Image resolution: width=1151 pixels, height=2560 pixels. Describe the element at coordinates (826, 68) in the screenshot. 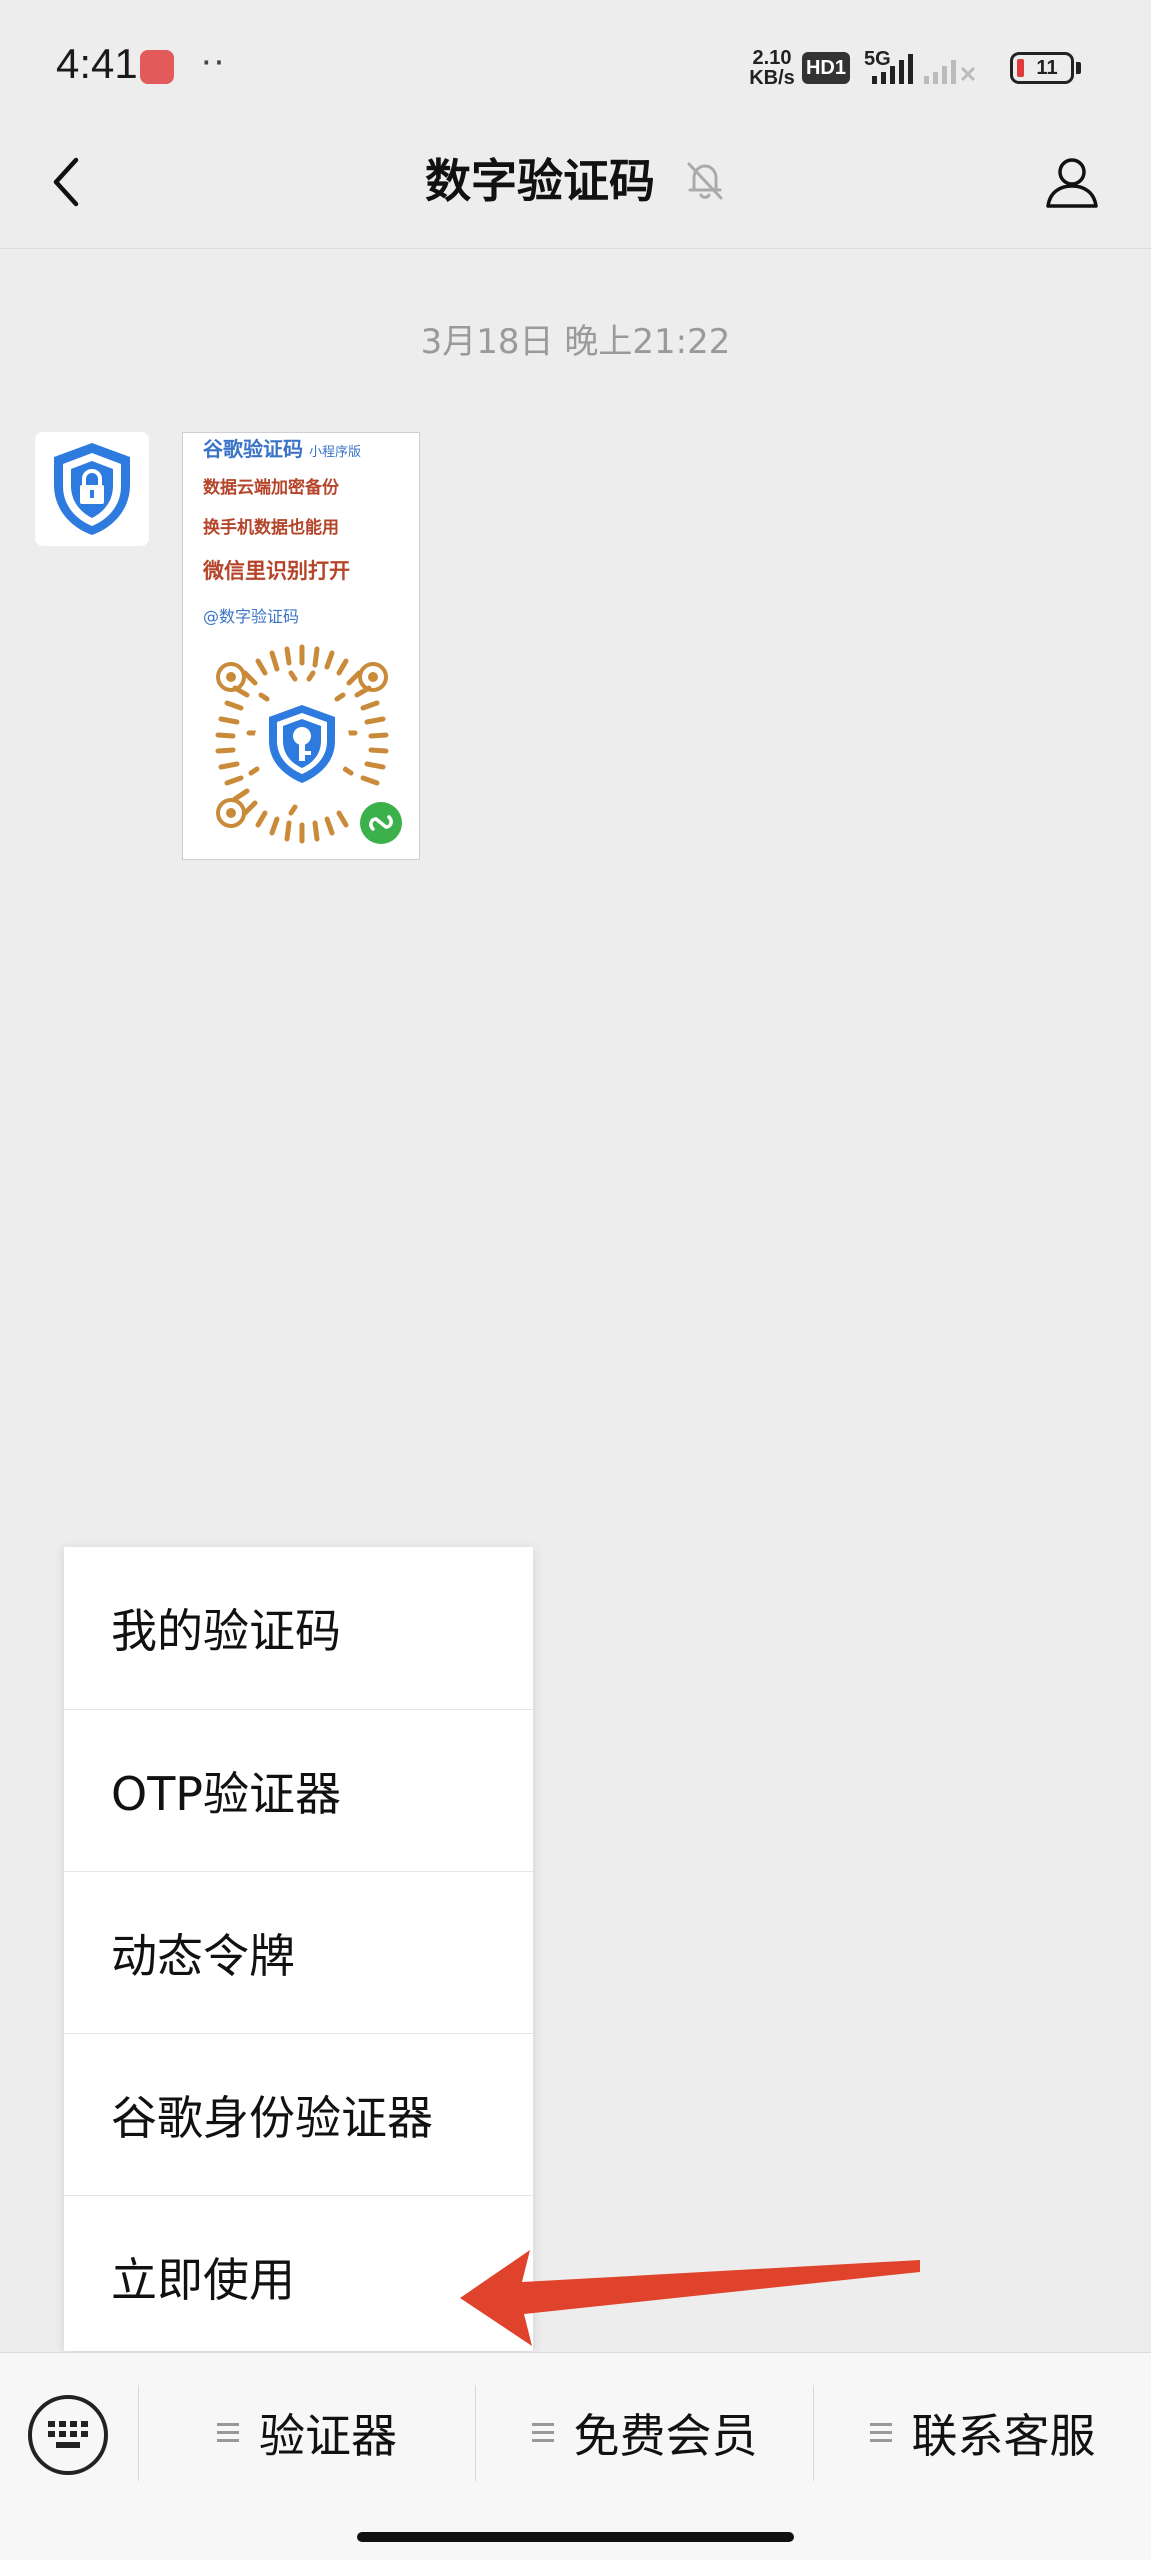

I see `hd-badge: HD1` at that location.